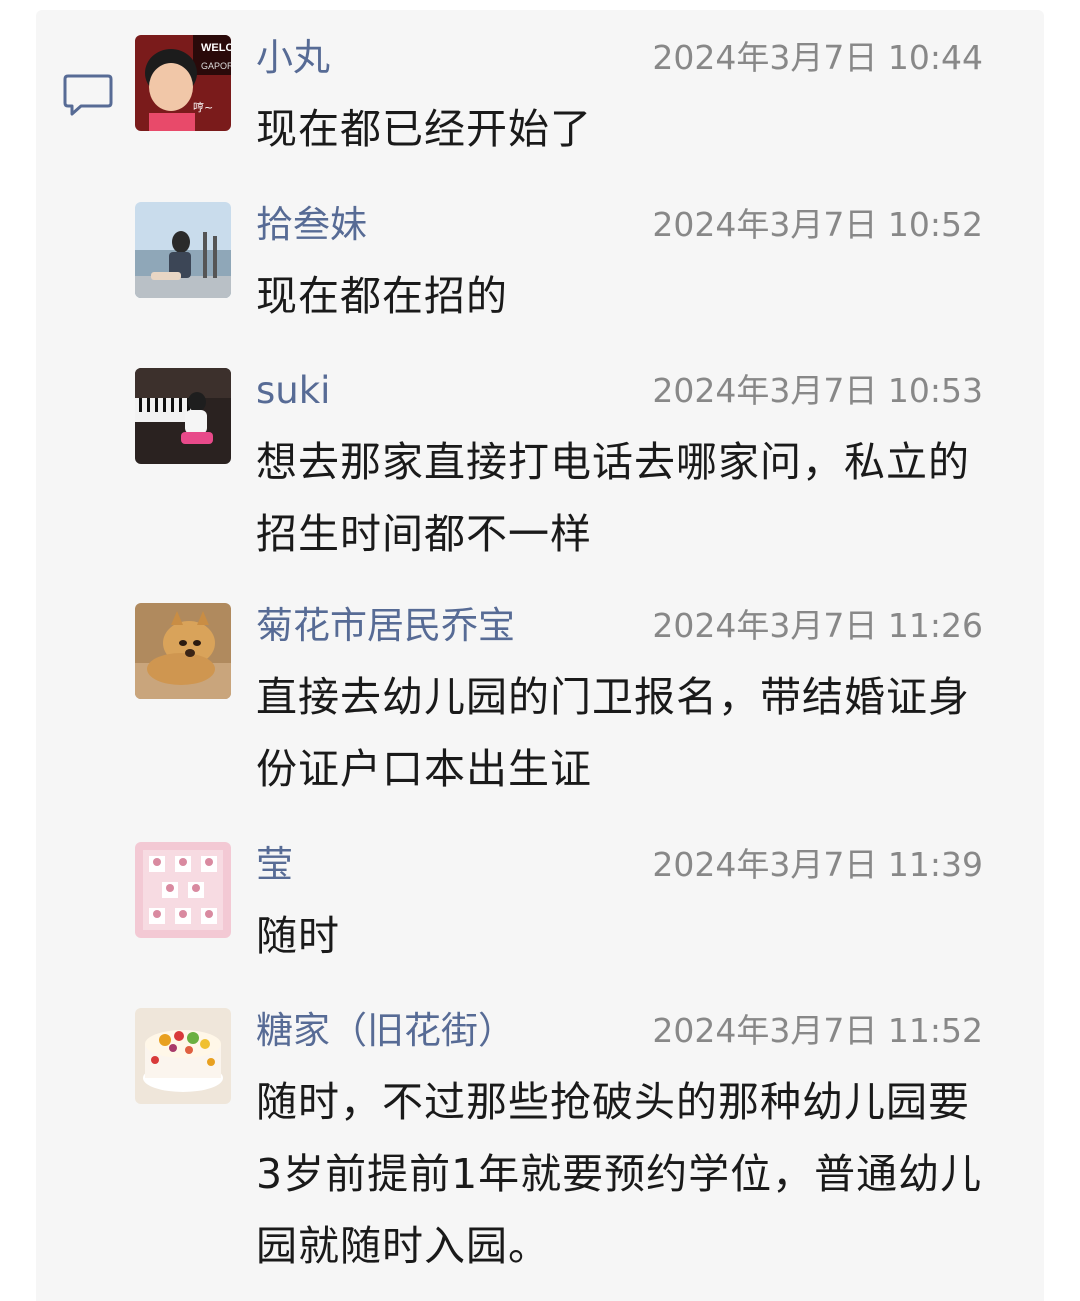  Describe the element at coordinates (293, 391) in the screenshot. I see `commenter-name: suki` at that location.